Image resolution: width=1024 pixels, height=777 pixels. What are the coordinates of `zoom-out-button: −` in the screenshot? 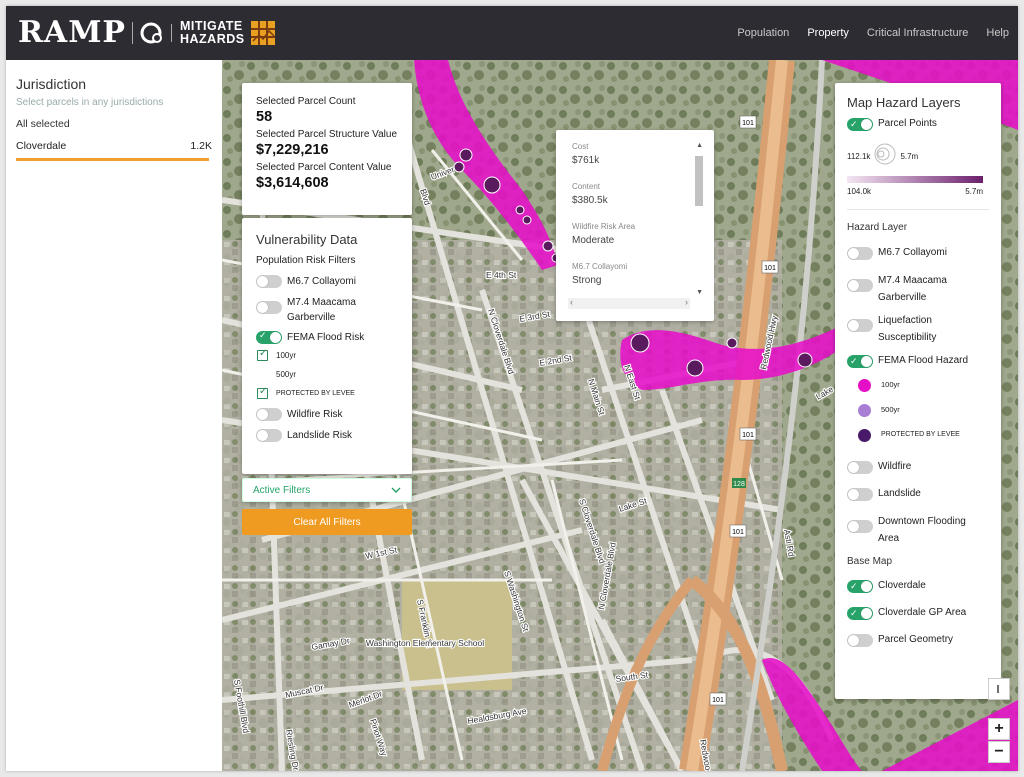 It's located at (999, 752).